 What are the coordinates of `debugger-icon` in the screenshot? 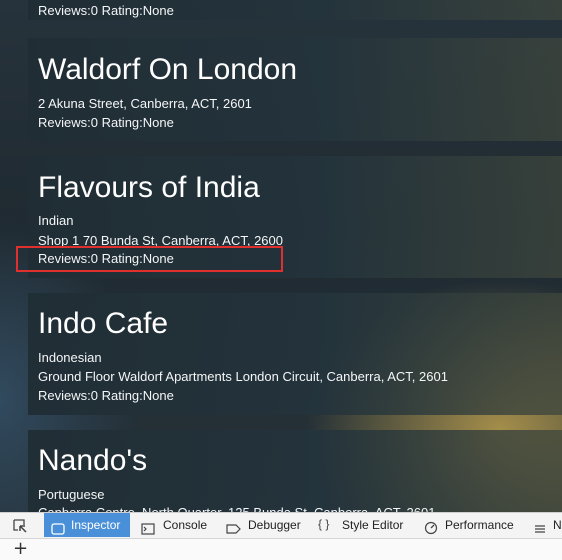 It's located at (233, 526).